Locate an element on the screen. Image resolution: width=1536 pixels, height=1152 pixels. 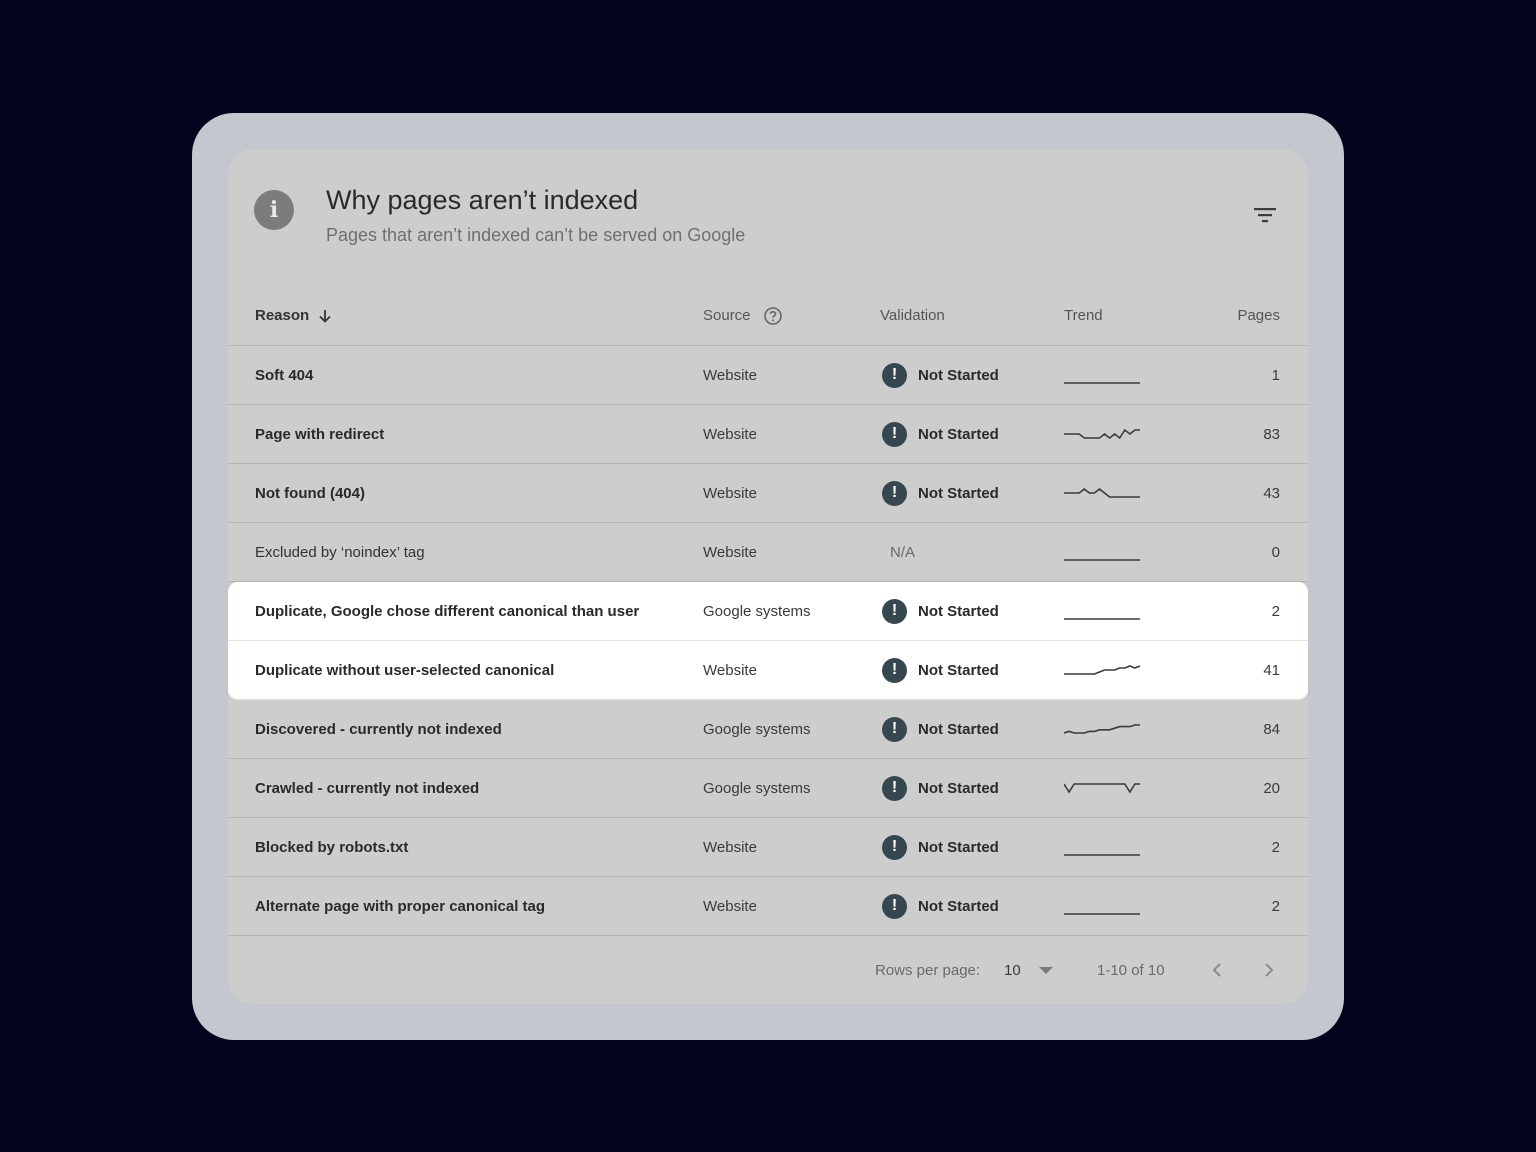
column-header-reason: Reason is located at coordinates (294, 315).